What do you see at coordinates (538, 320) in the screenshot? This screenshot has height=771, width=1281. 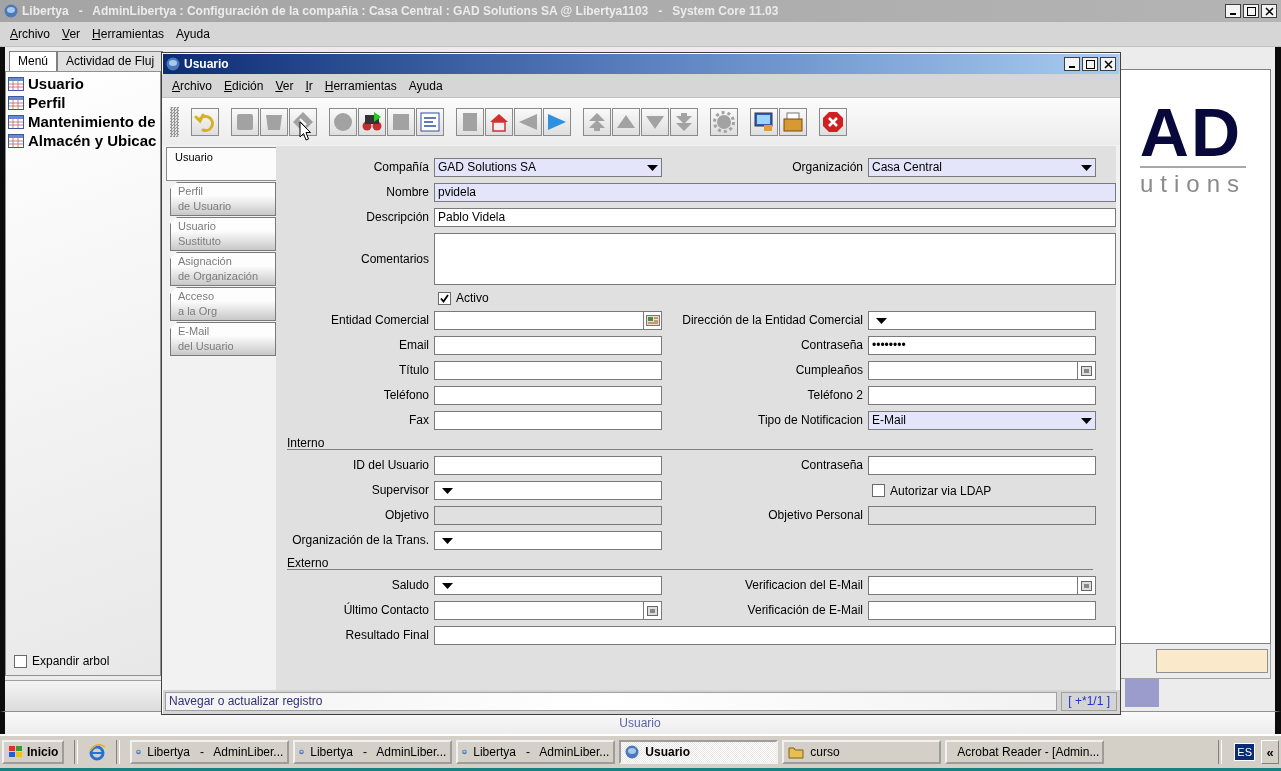 I see `lookup-field` at bounding box center [538, 320].